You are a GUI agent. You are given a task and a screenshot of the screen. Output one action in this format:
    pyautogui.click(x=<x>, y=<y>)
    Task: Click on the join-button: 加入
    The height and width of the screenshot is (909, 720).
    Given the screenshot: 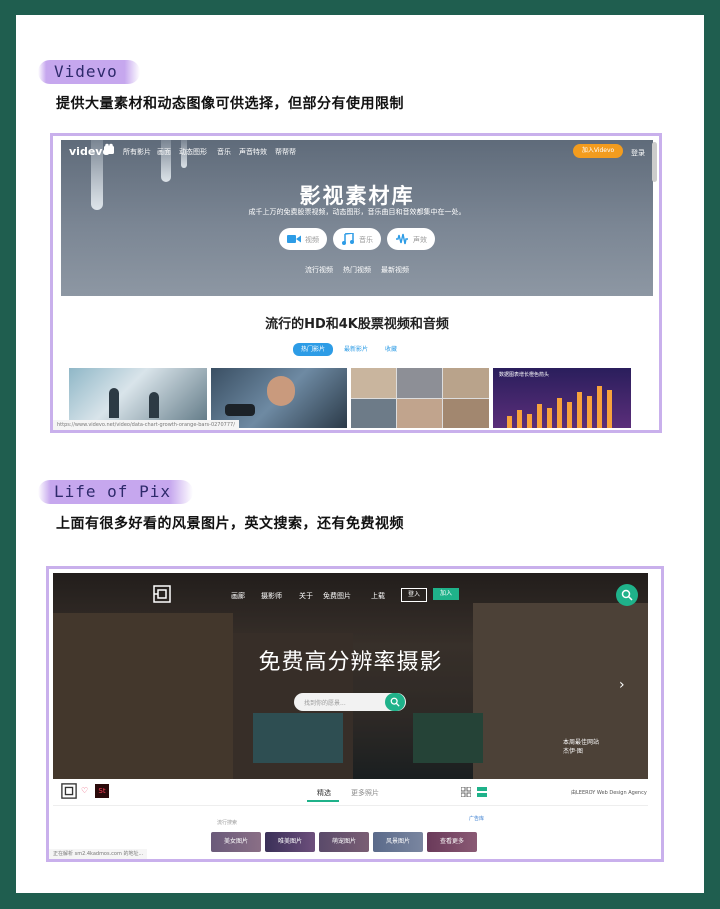 What is the action you would take?
    pyautogui.click(x=446, y=594)
    